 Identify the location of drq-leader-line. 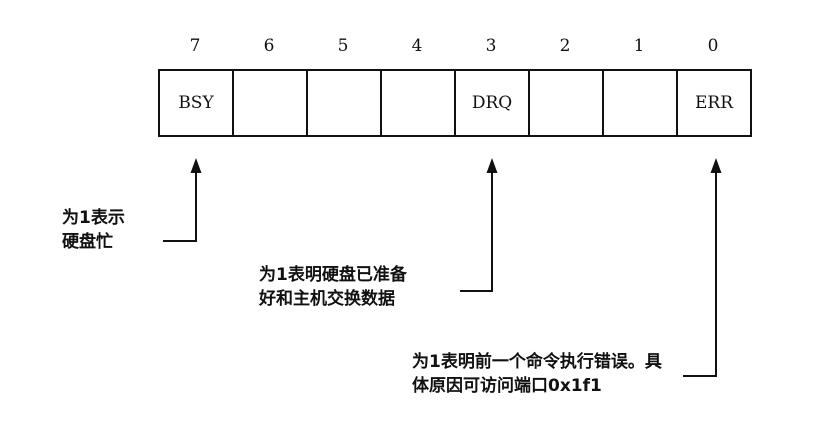
(476, 232).